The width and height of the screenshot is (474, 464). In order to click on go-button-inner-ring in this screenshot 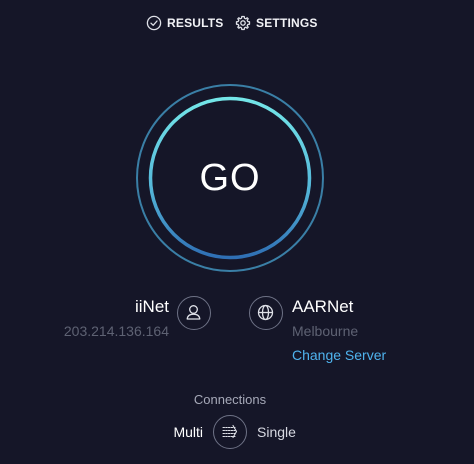, I will do `click(230, 178)`.